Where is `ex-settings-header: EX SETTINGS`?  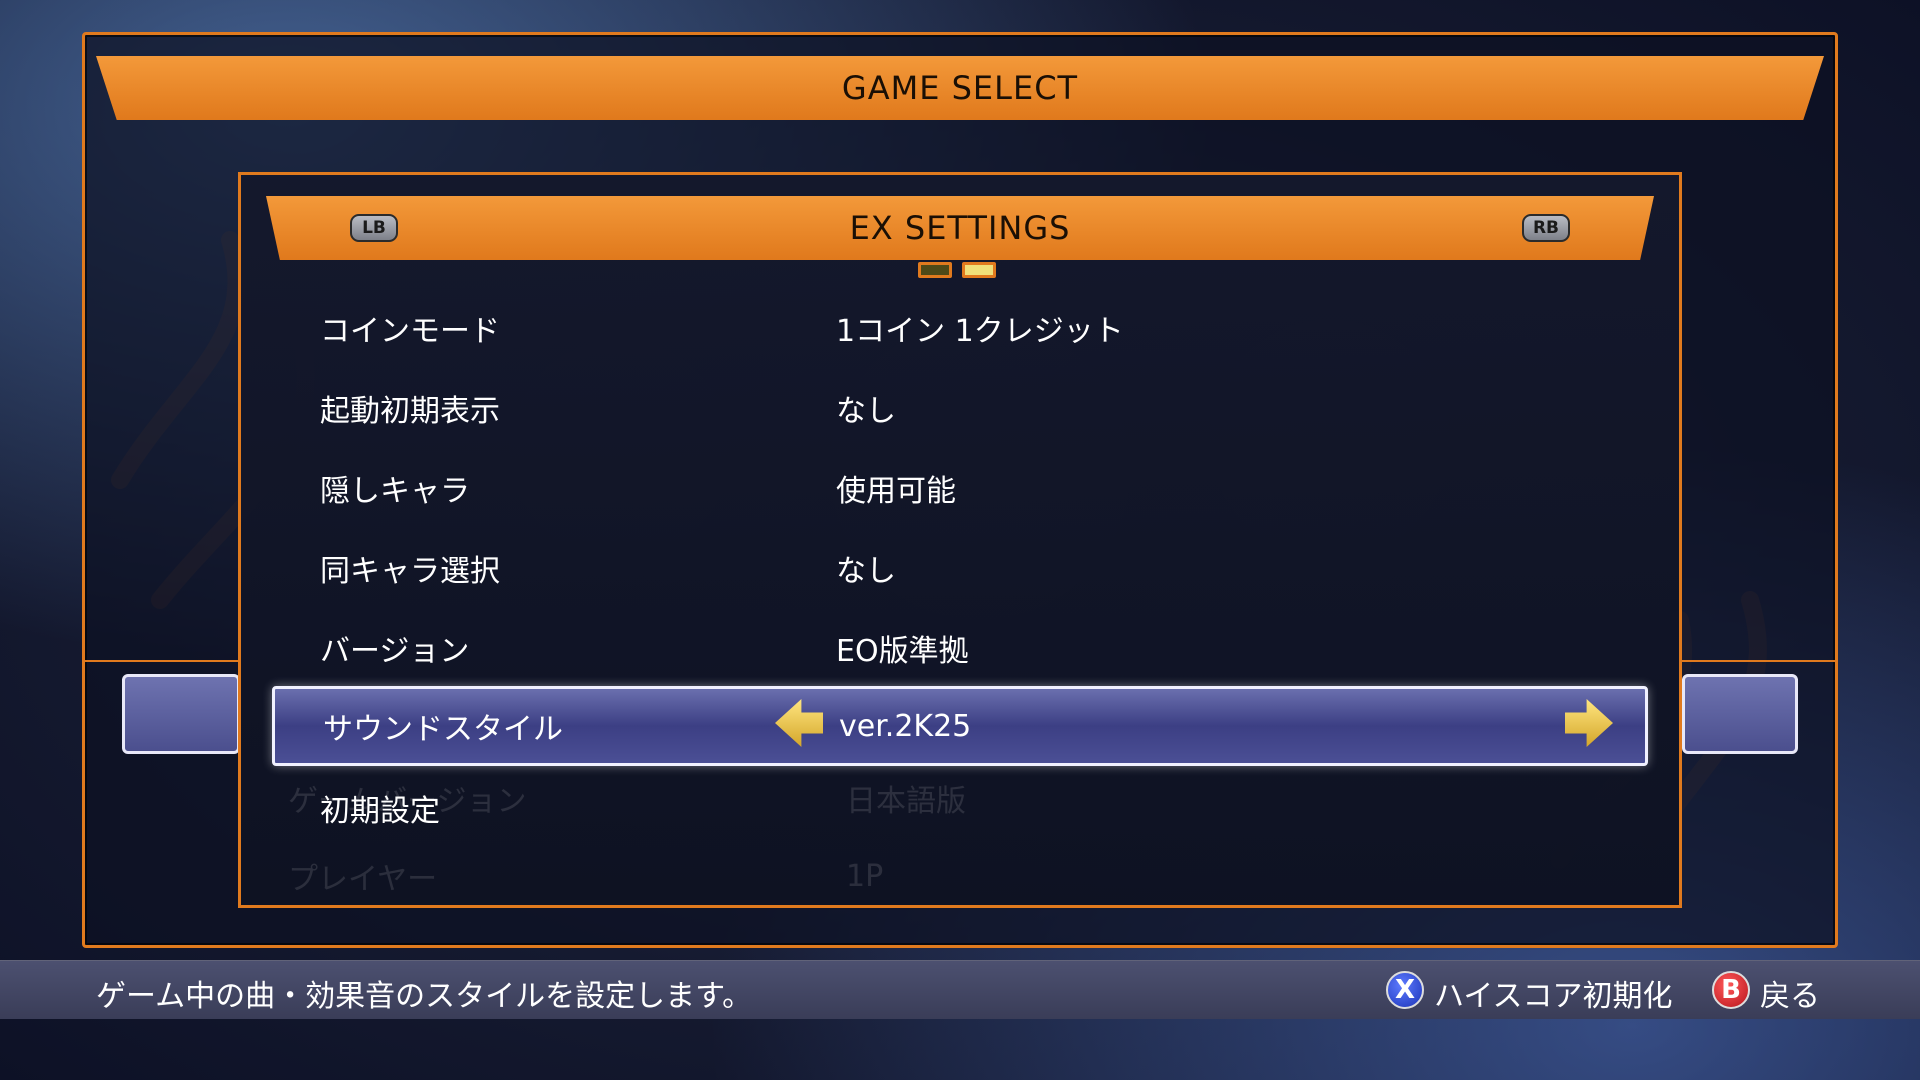
ex-settings-header: EX SETTINGS is located at coordinates (960, 228).